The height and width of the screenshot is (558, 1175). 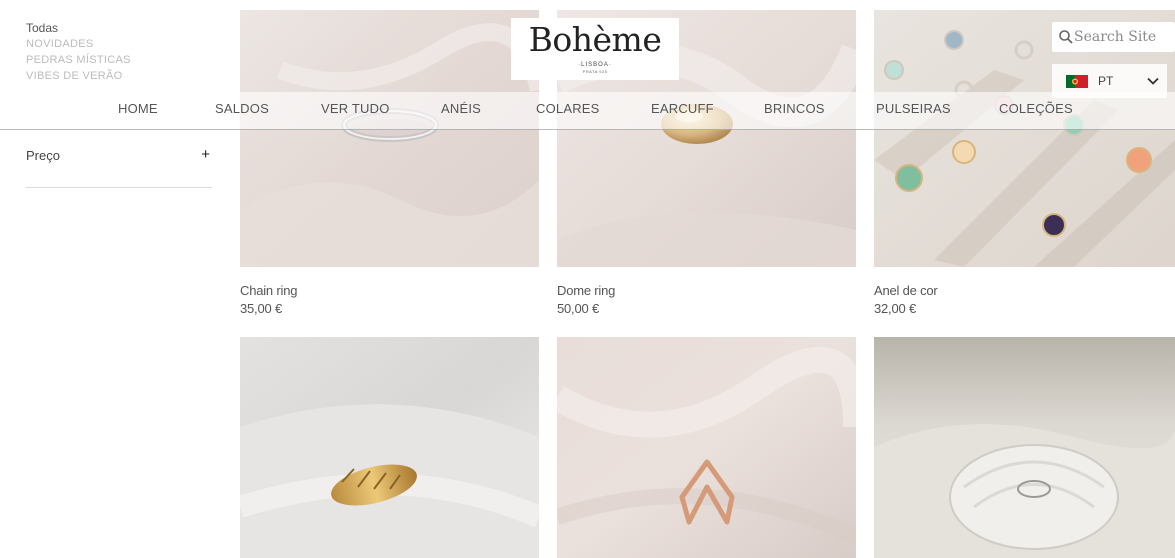 What do you see at coordinates (119, 167) in the screenshot?
I see `price-filter: Preço +` at bounding box center [119, 167].